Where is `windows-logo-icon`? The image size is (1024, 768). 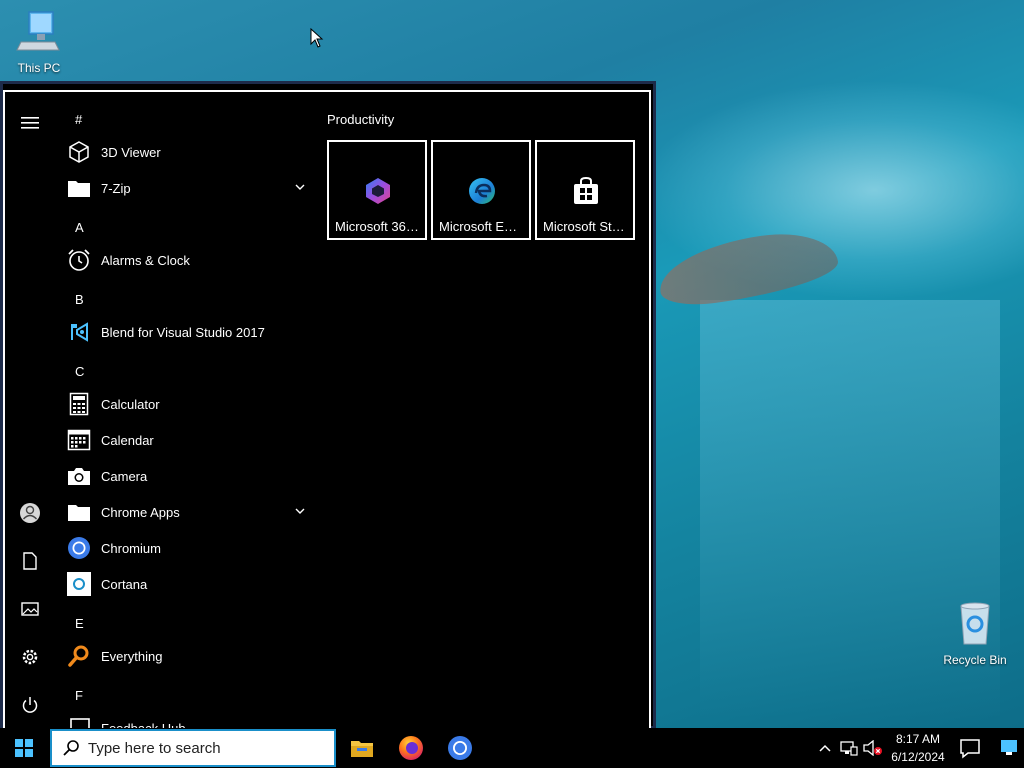 windows-logo-icon is located at coordinates (24, 748).